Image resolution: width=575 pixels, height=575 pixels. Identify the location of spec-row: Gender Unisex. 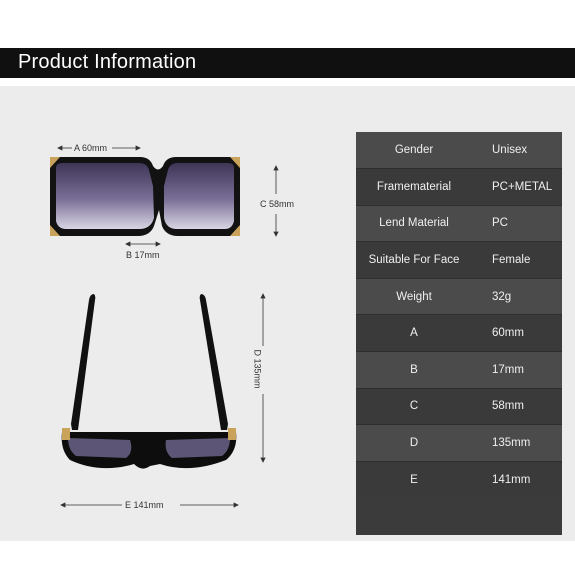
(459, 151).